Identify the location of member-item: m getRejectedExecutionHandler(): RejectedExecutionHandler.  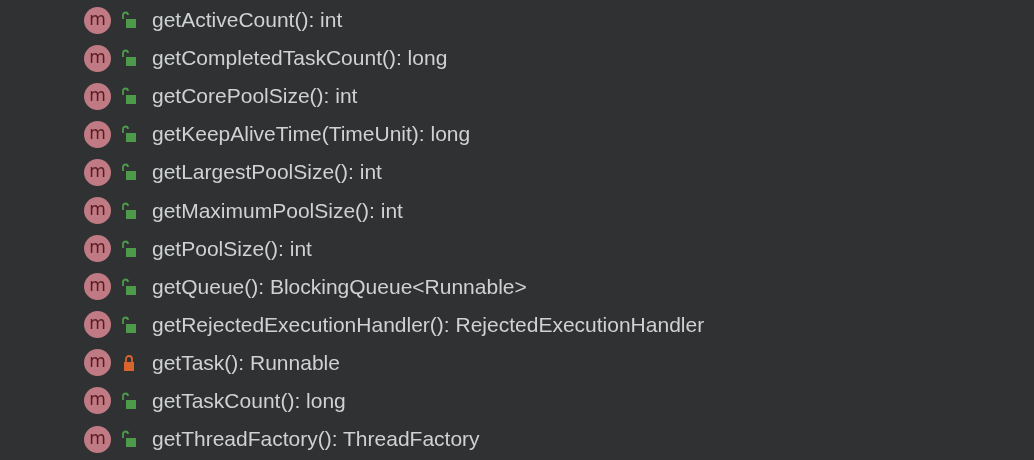
(517, 324).